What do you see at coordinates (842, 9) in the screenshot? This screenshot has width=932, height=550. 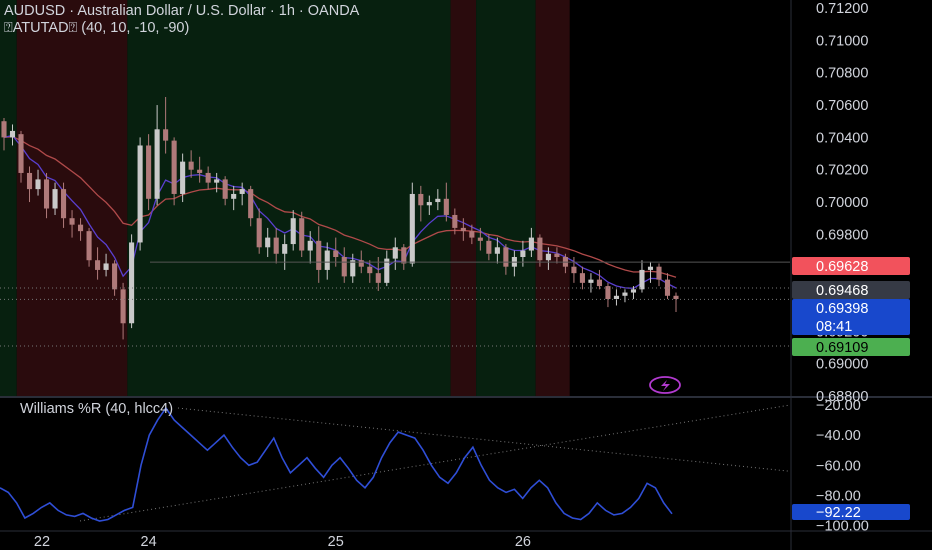 I see `y-tick-label: 0.71200` at bounding box center [842, 9].